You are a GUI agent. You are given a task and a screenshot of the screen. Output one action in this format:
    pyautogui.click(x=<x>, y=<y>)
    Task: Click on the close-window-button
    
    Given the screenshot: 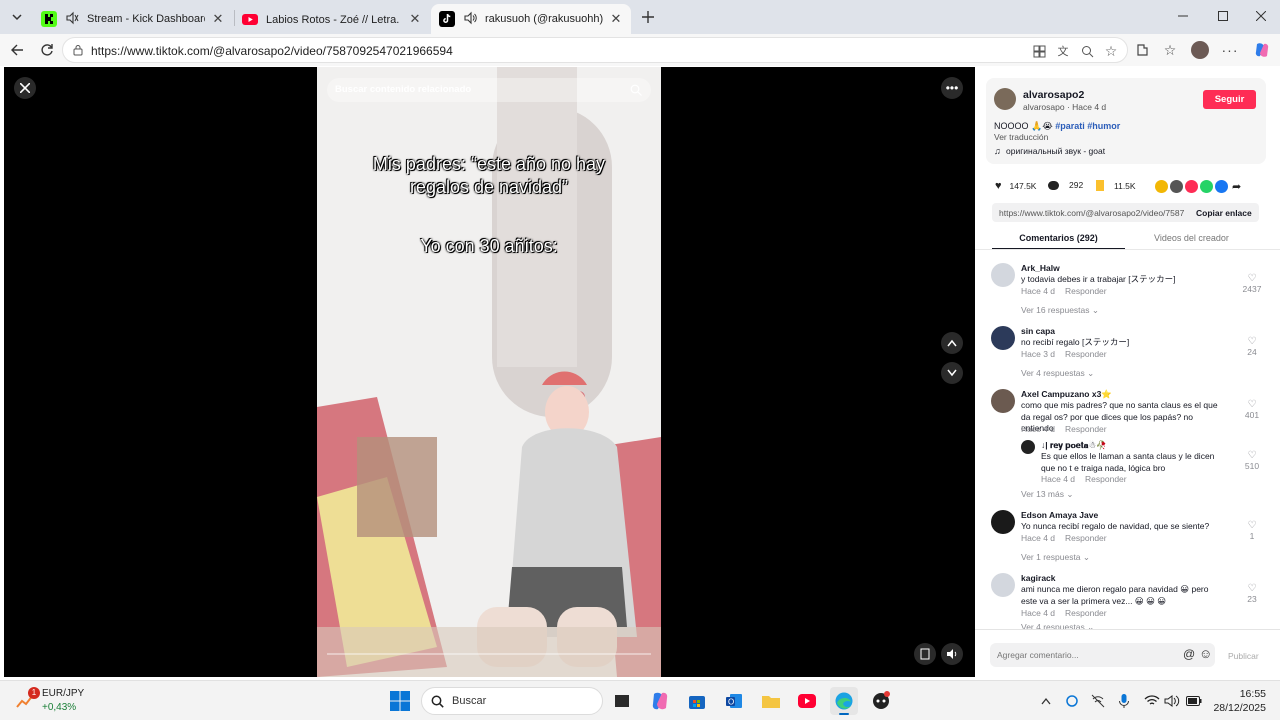 What is the action you would take?
    pyautogui.click(x=1260, y=16)
    